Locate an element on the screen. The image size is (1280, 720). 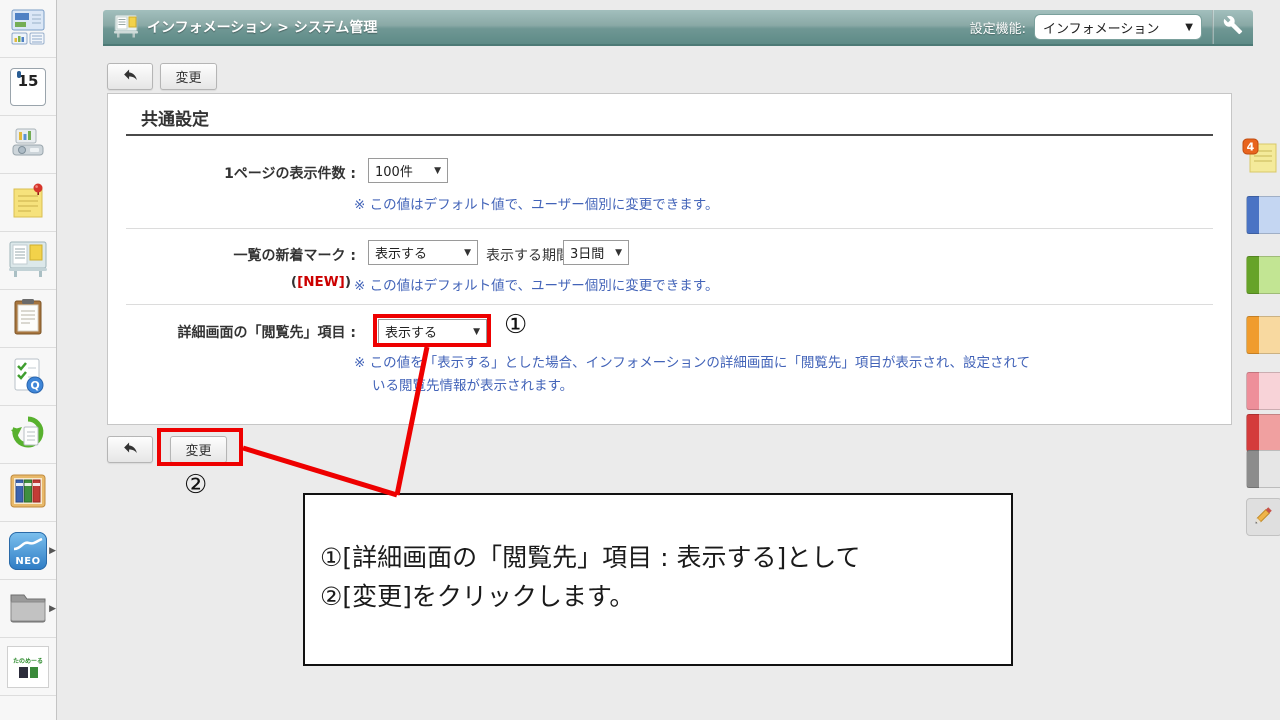
clipboard-icon is located at coordinates (28, 319).